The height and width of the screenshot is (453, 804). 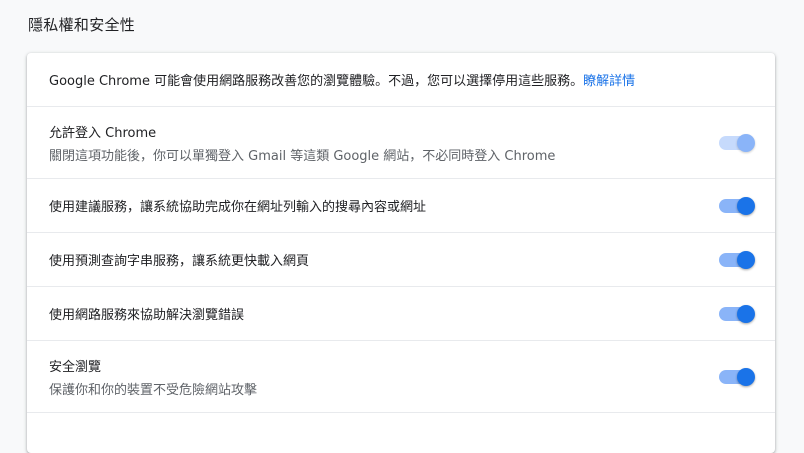 I want to click on setting-text: 使用建議服務，讓系統協助完成你在網址列輸入的搜尋內容或網址, so click(x=401, y=205).